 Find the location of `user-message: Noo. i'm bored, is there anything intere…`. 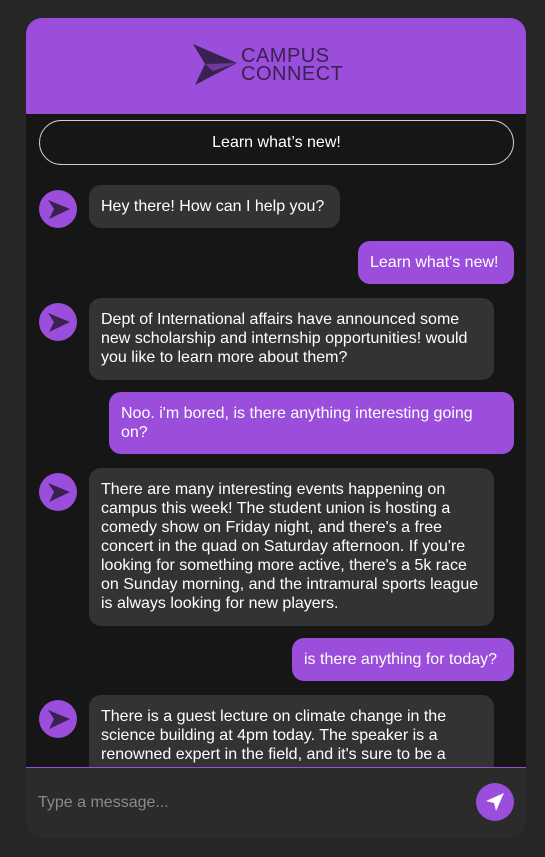

user-message: Noo. i'm bored, is there anything intere… is located at coordinates (311, 423).